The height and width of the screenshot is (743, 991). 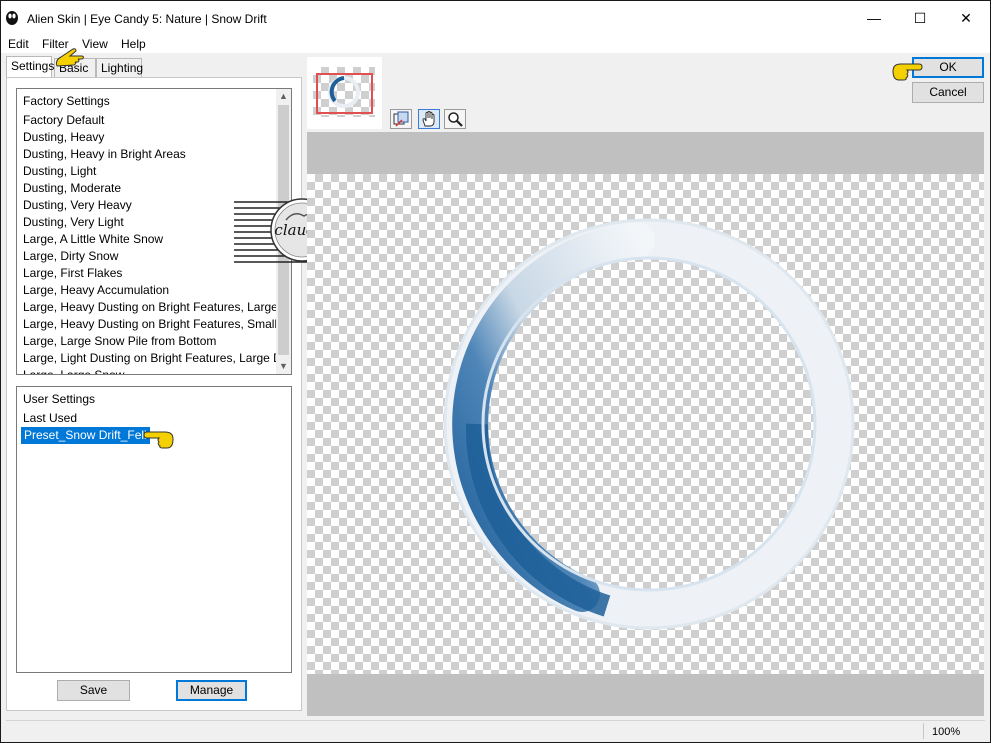 What do you see at coordinates (85, 435) in the screenshot?
I see `list-item-preset-selected: Preset_Snow Drift_Feli` at bounding box center [85, 435].